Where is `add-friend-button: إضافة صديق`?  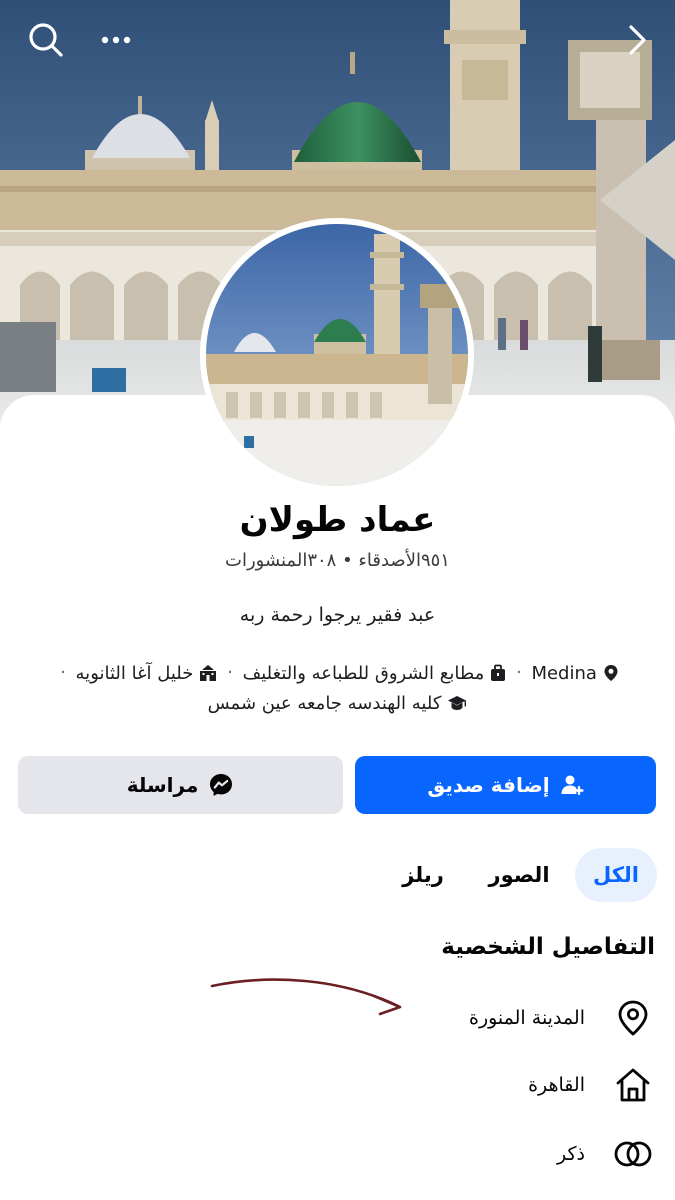
add-friend-button: إضافة صديق is located at coordinates (505, 785).